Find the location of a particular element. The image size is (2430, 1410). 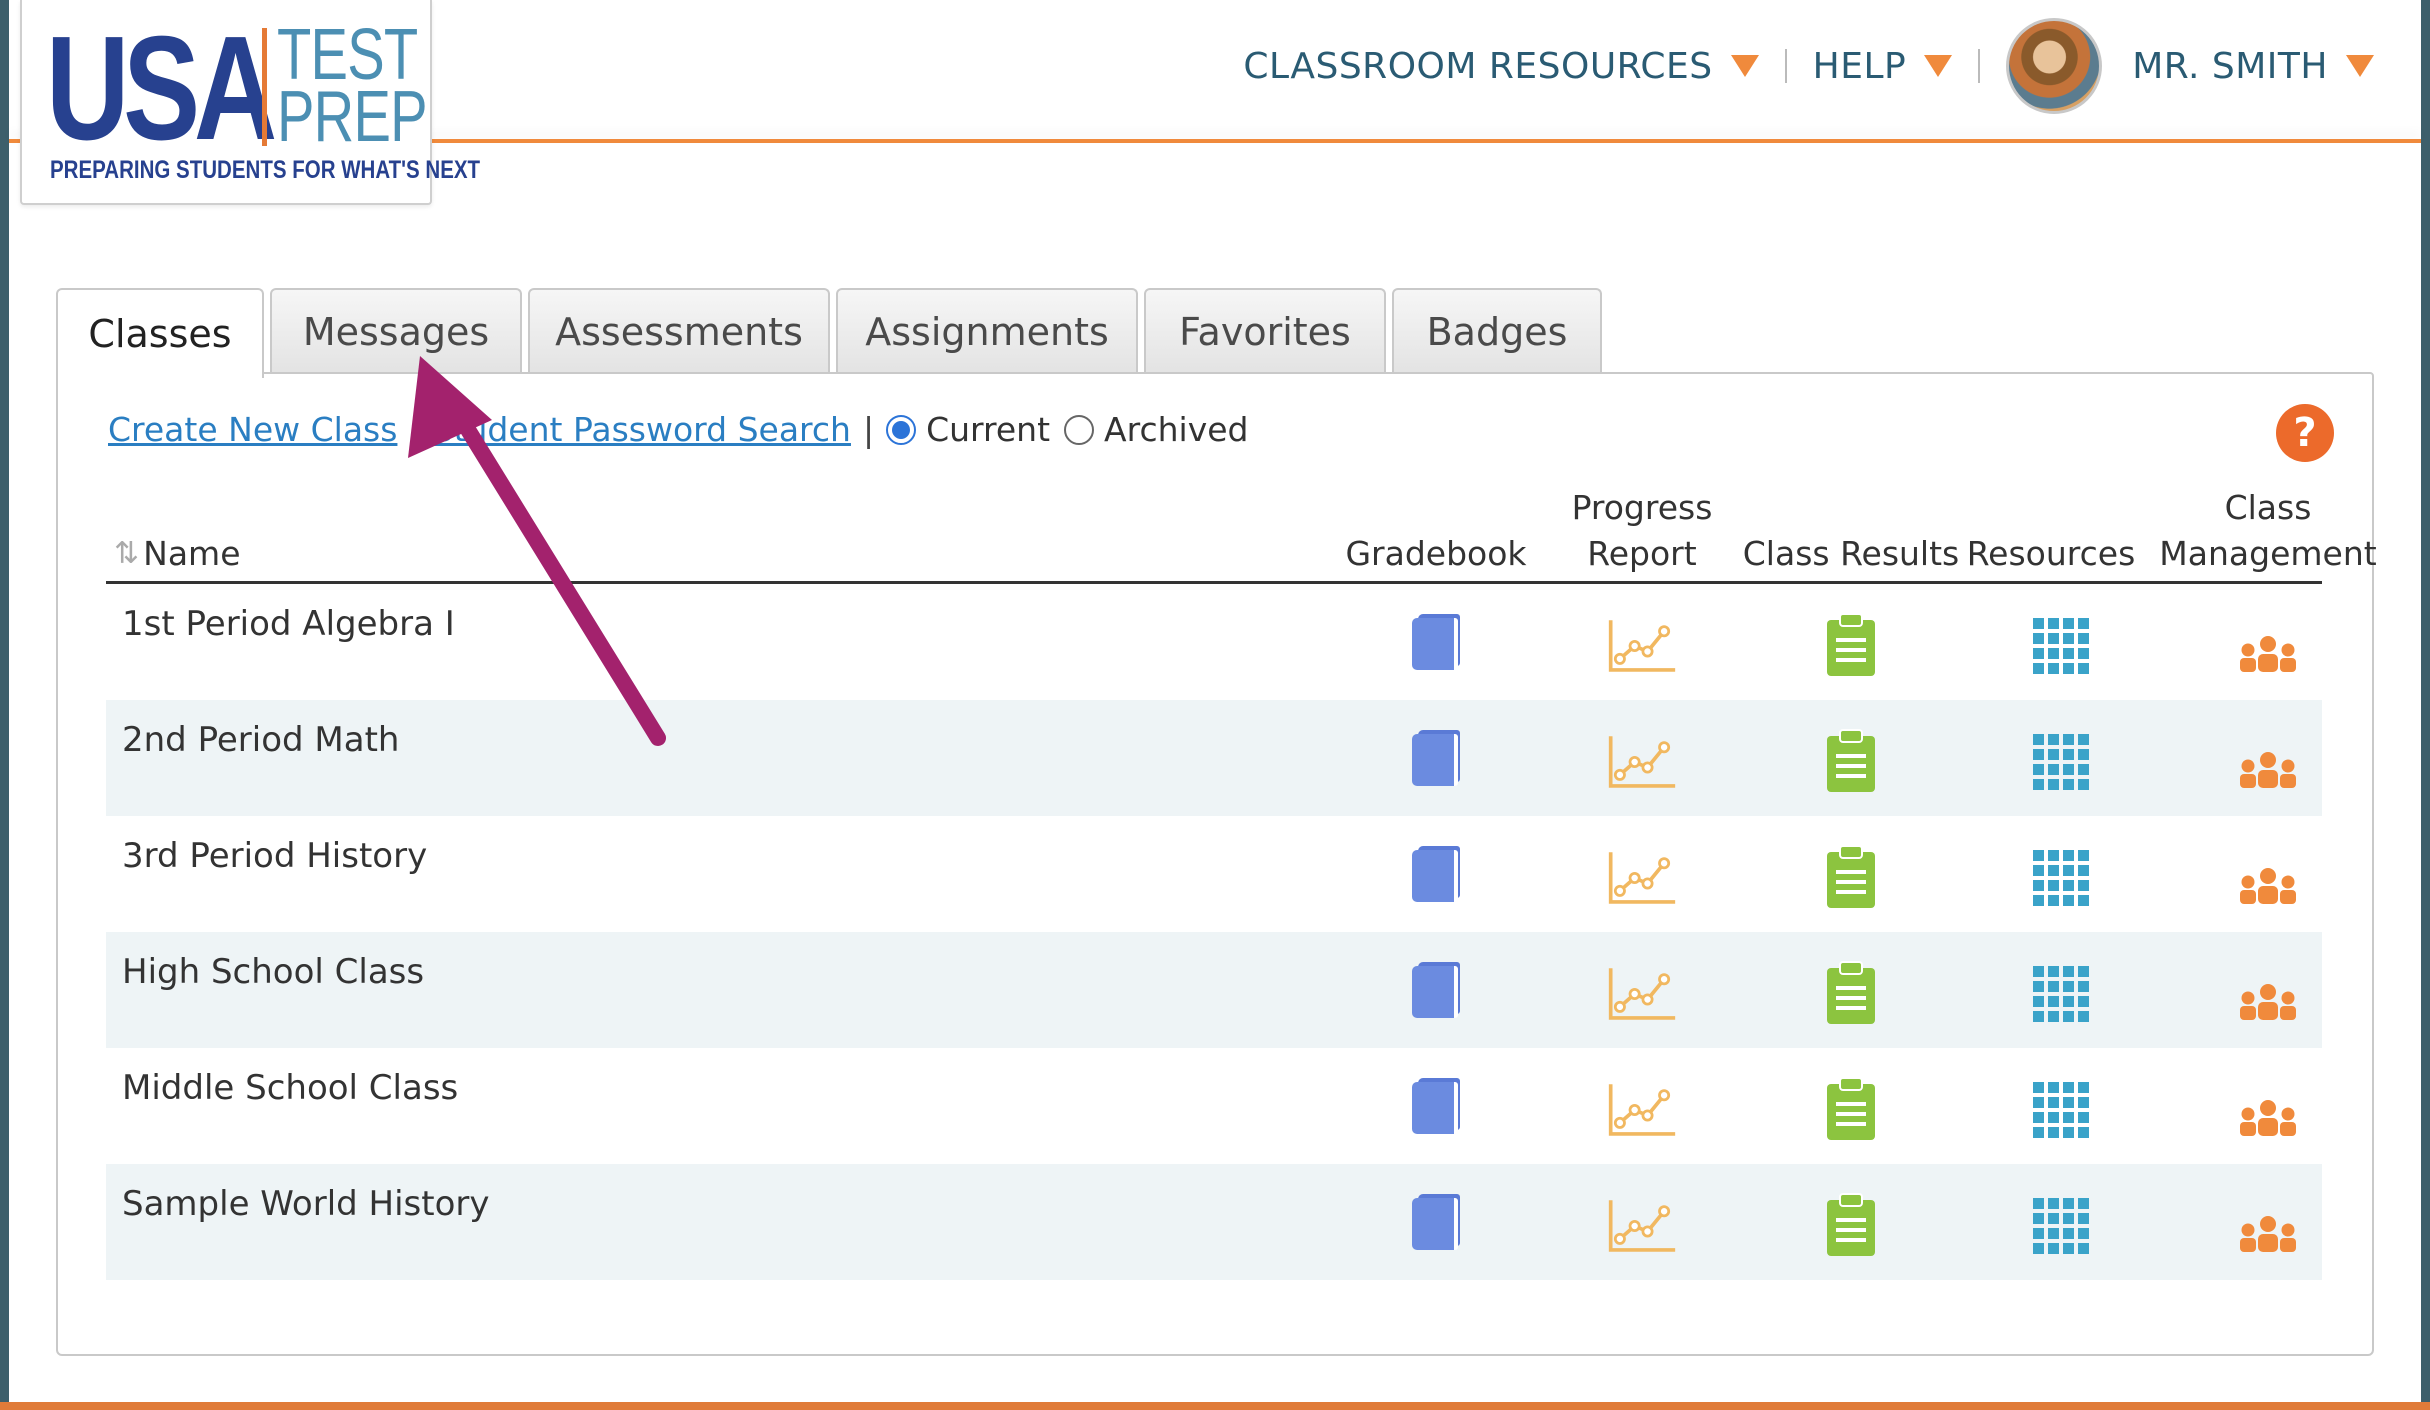

class-name: 1st Period Algebra I is located at coordinates (288, 624).